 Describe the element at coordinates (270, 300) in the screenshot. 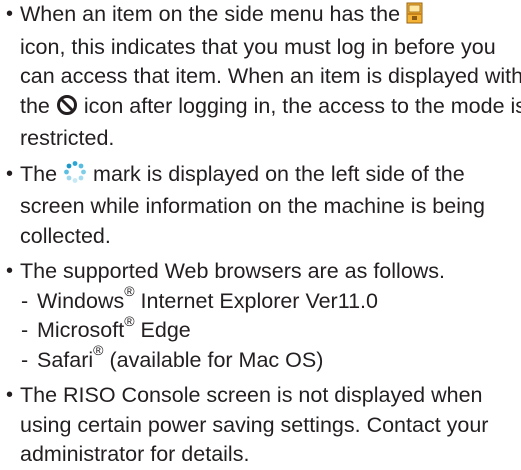

I see `browser-item: Windows® Internet Explorer Ver11.0` at that location.